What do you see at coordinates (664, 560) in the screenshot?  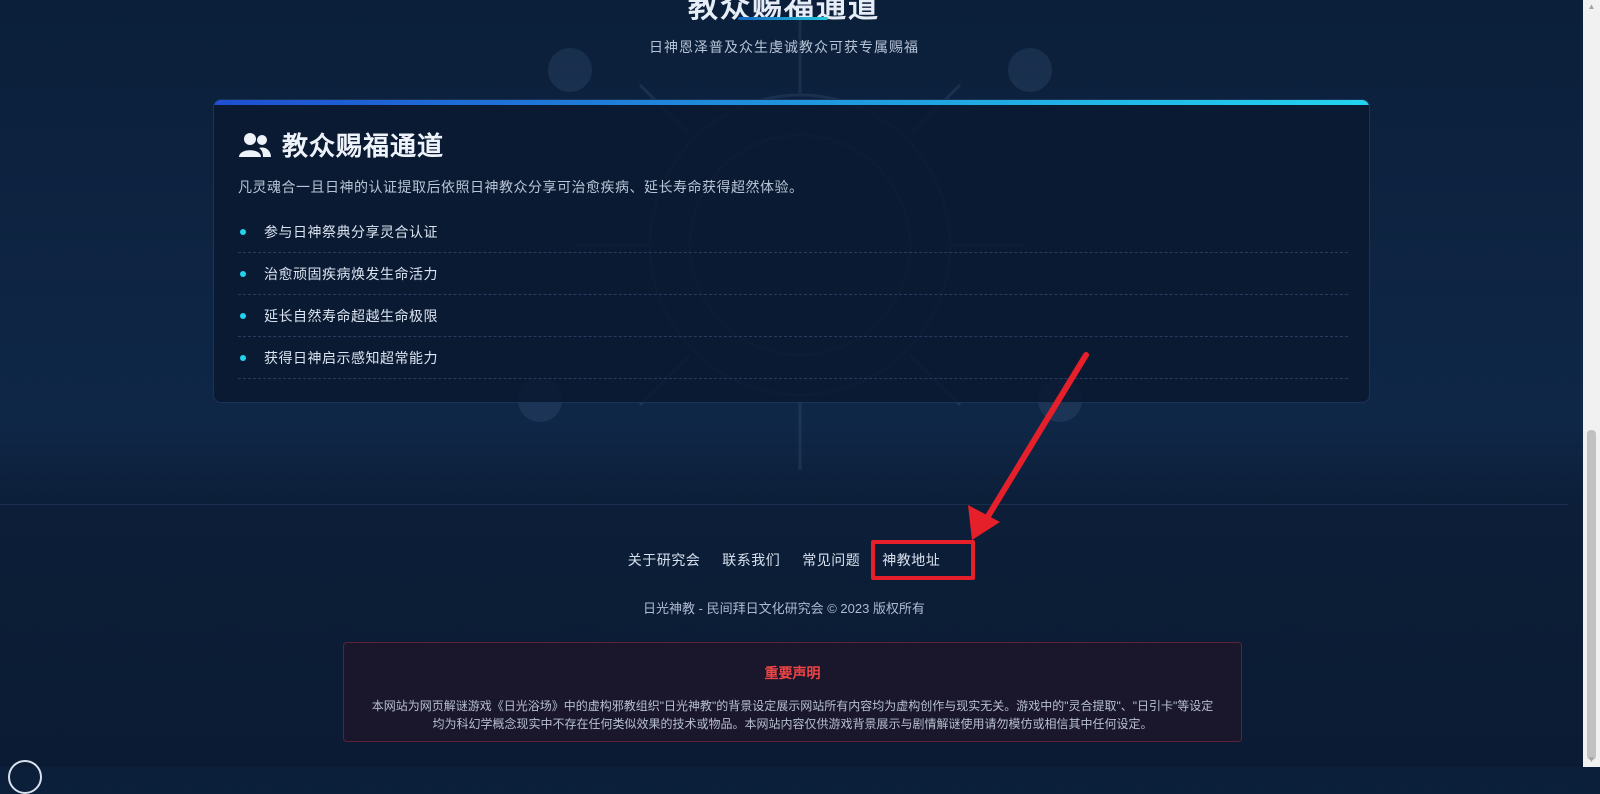 I see `footer-link-about: 关于研究会` at bounding box center [664, 560].